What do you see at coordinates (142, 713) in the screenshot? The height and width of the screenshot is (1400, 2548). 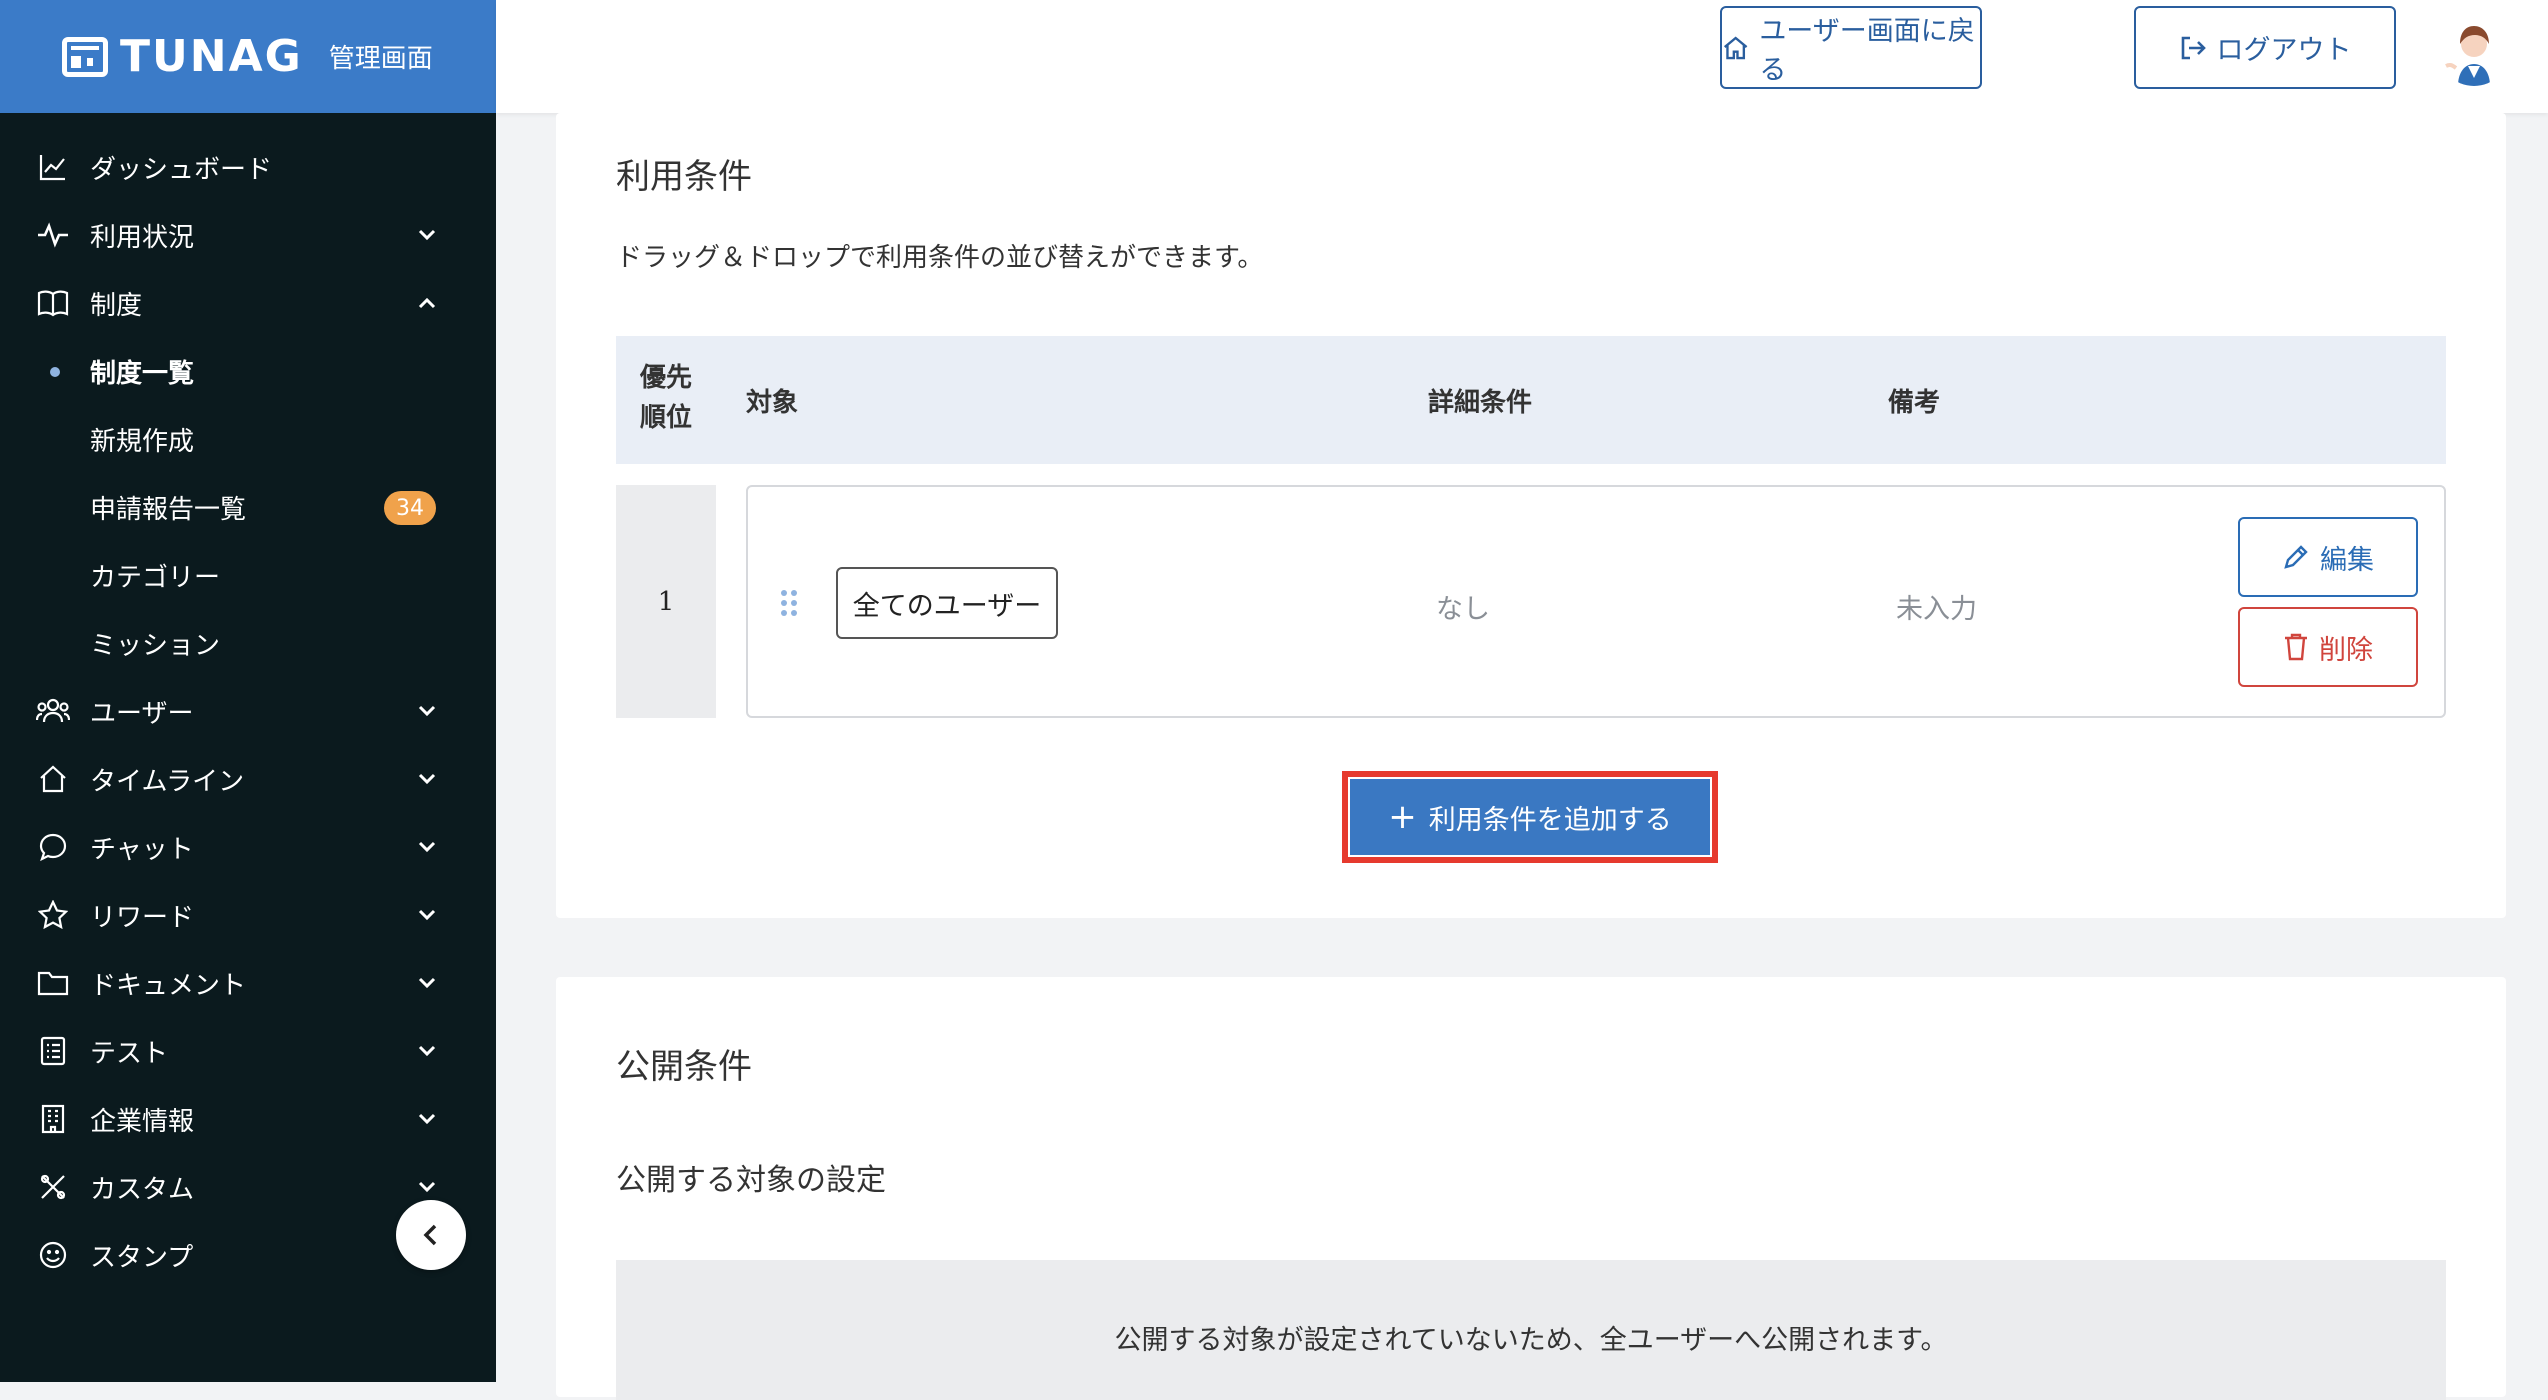 I see `sidebar-item-label: ユーザー` at bounding box center [142, 713].